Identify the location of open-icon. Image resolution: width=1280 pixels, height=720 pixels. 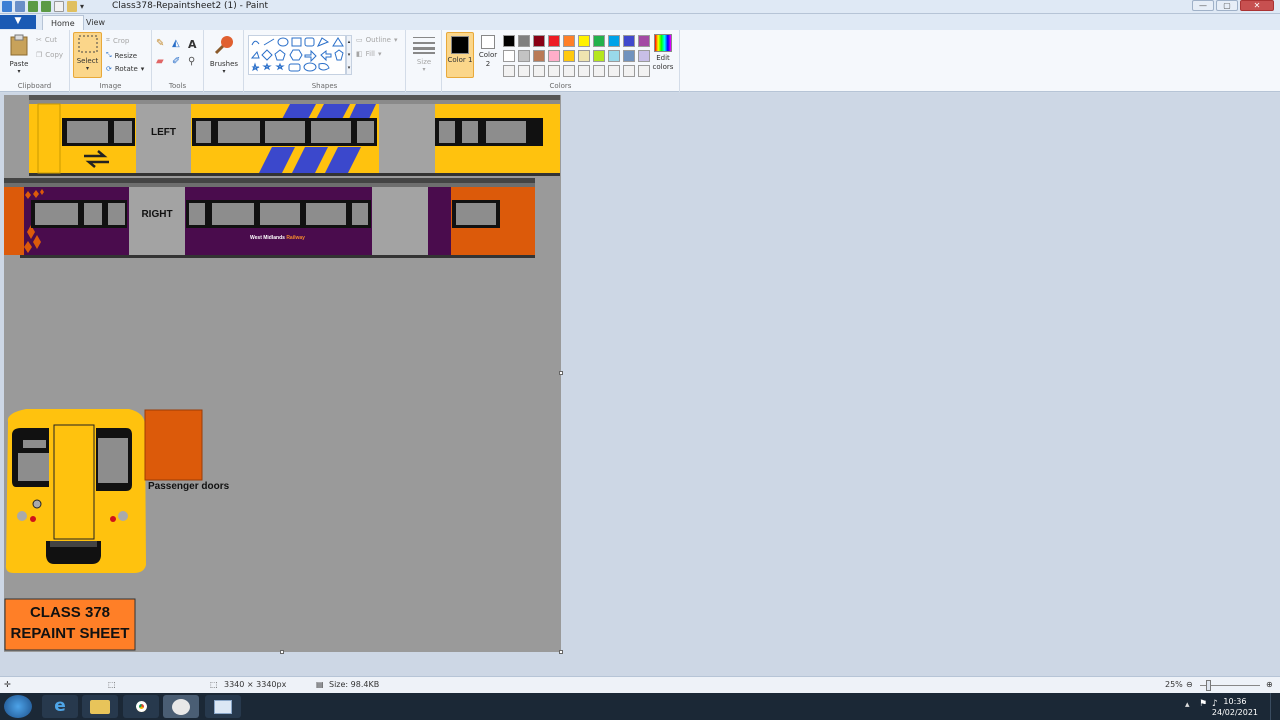
(72, 6).